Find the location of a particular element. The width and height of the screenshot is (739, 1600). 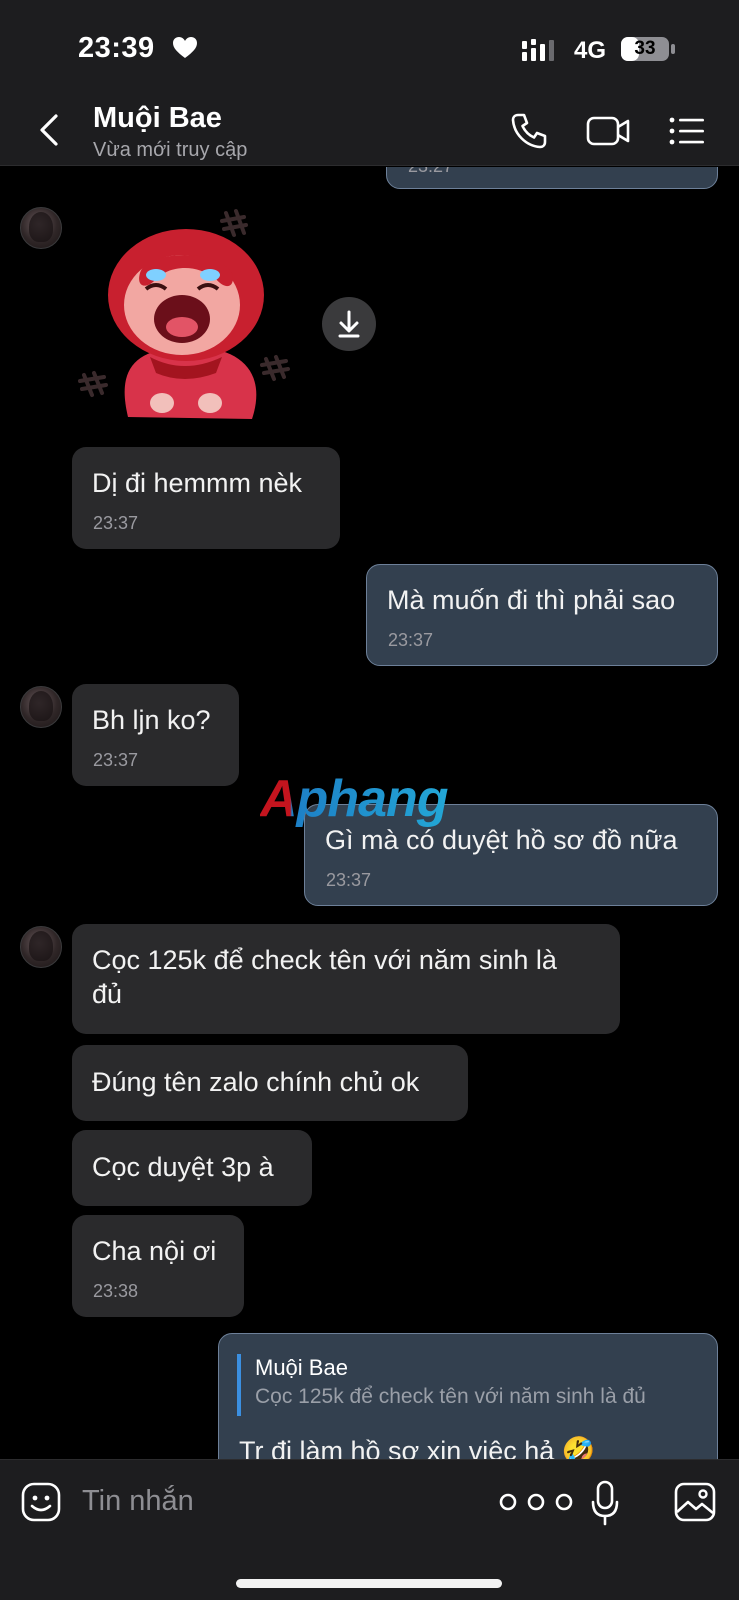

message-bubble-sent: Mà muốn đi thì phải sao 23:37 is located at coordinates (542, 615).